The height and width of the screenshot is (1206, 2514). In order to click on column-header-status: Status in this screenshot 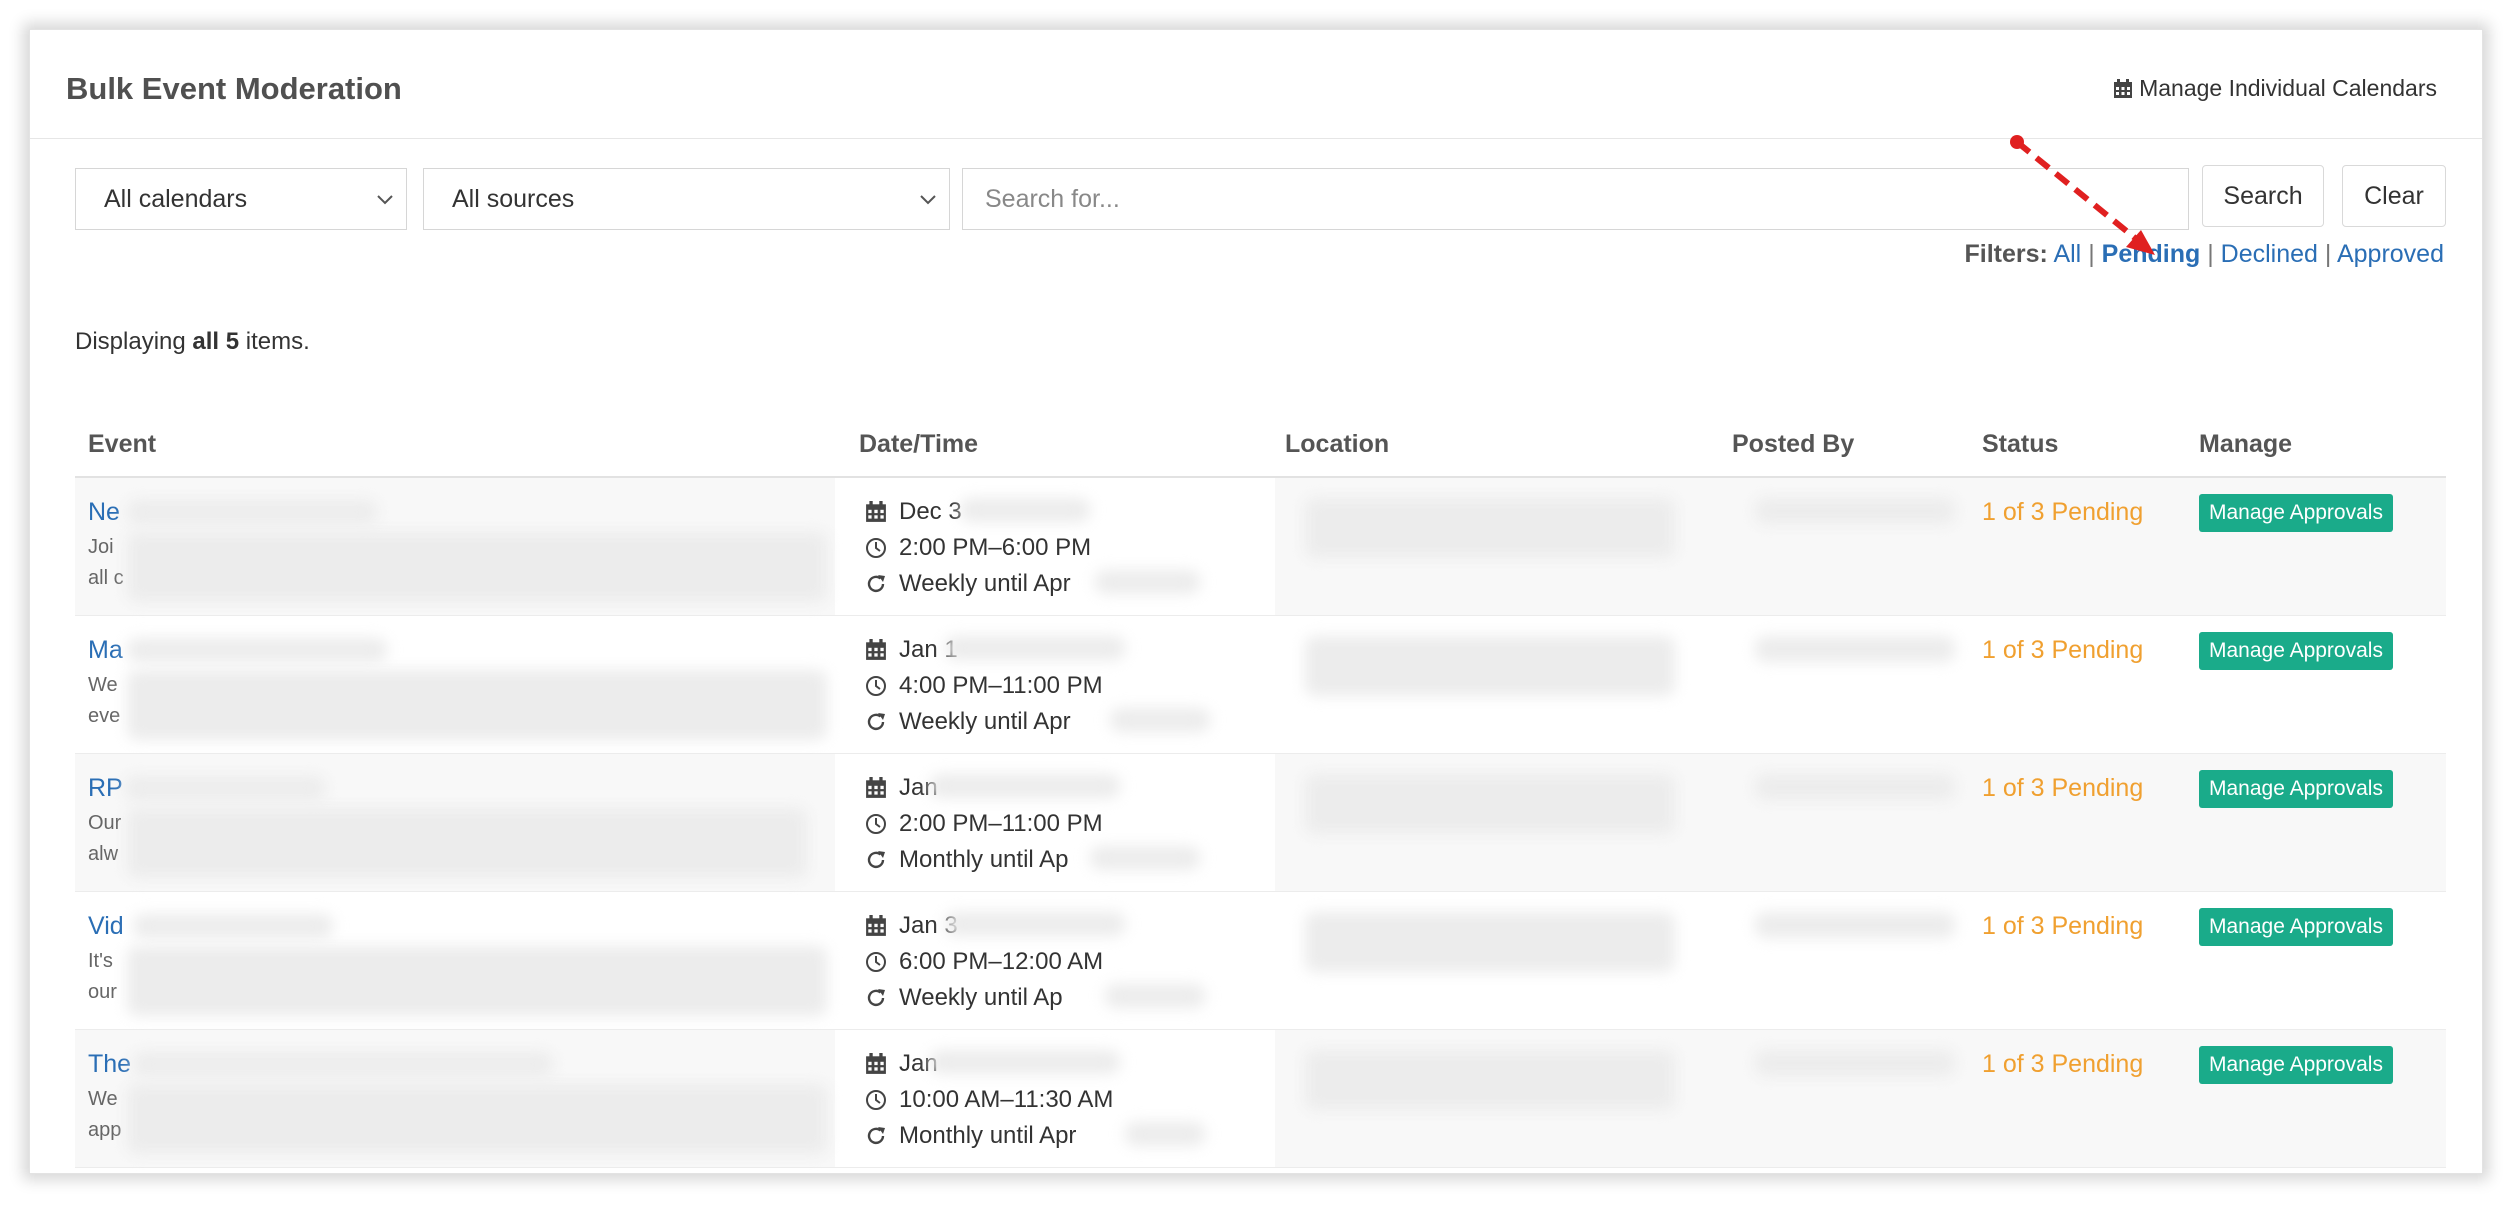, I will do `click(2020, 444)`.